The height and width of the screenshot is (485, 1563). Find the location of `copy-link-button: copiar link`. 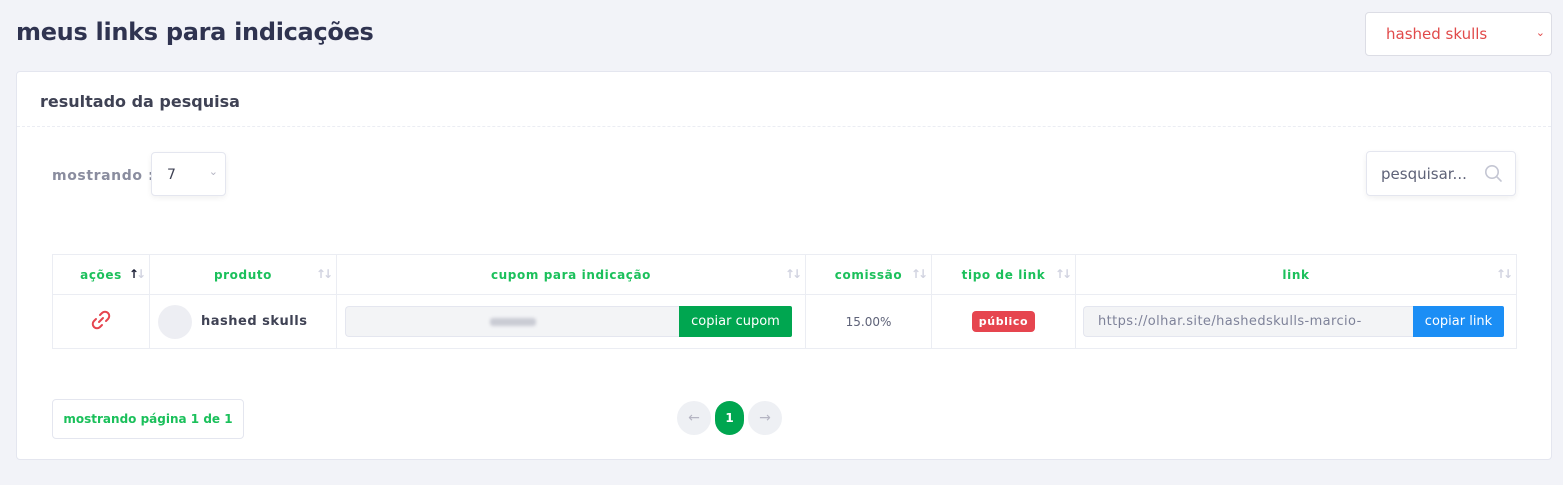

copy-link-button: copiar link is located at coordinates (1458, 321).